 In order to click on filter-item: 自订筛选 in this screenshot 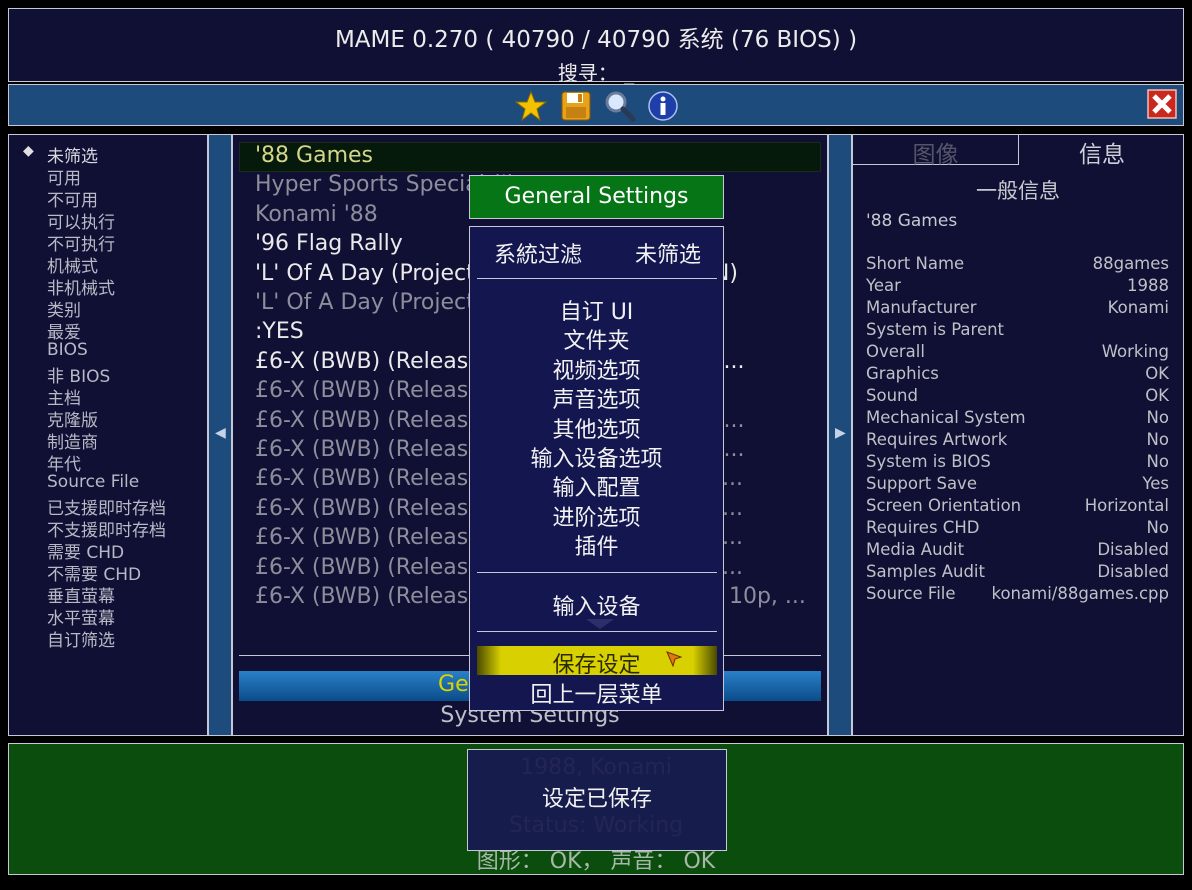, I will do `click(81, 638)`.